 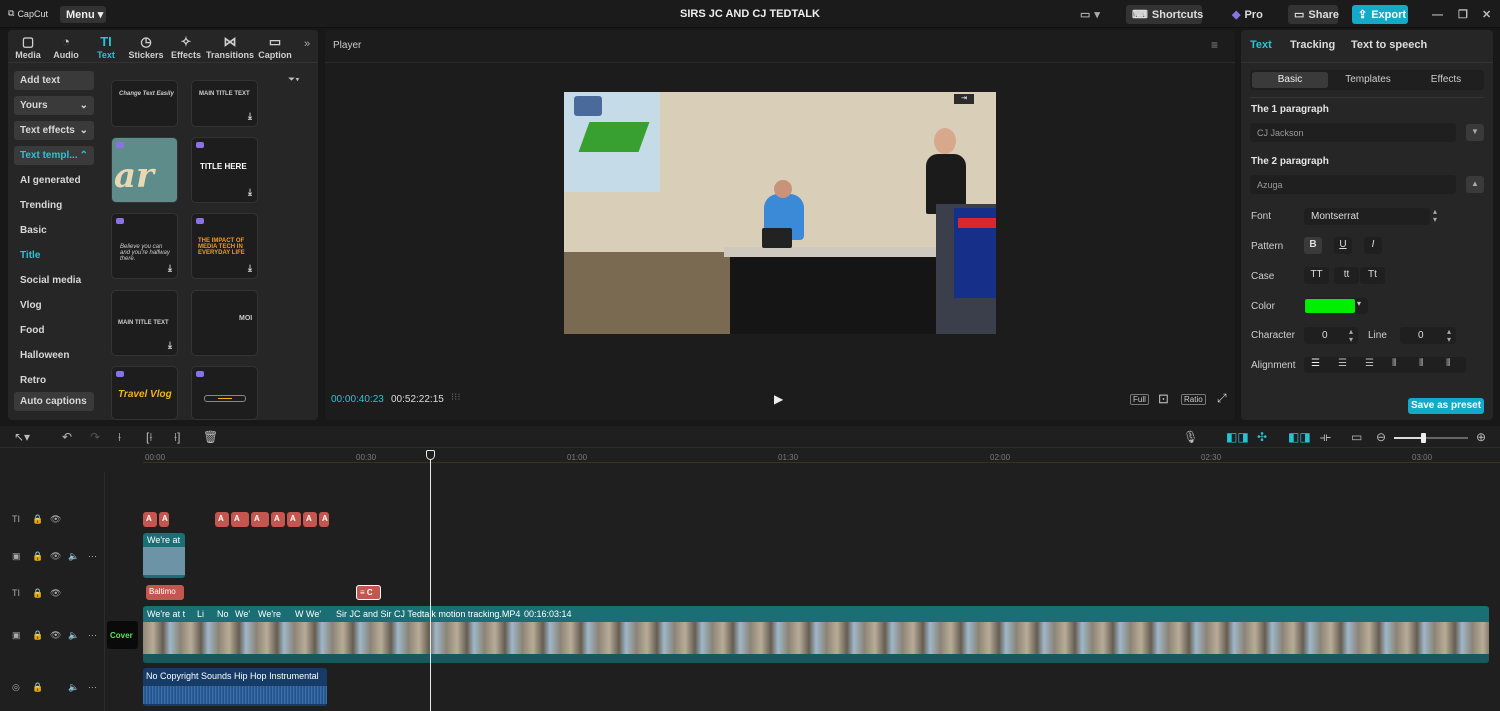 I want to click on sidebar-item-basic: Basic, so click(x=54, y=230).